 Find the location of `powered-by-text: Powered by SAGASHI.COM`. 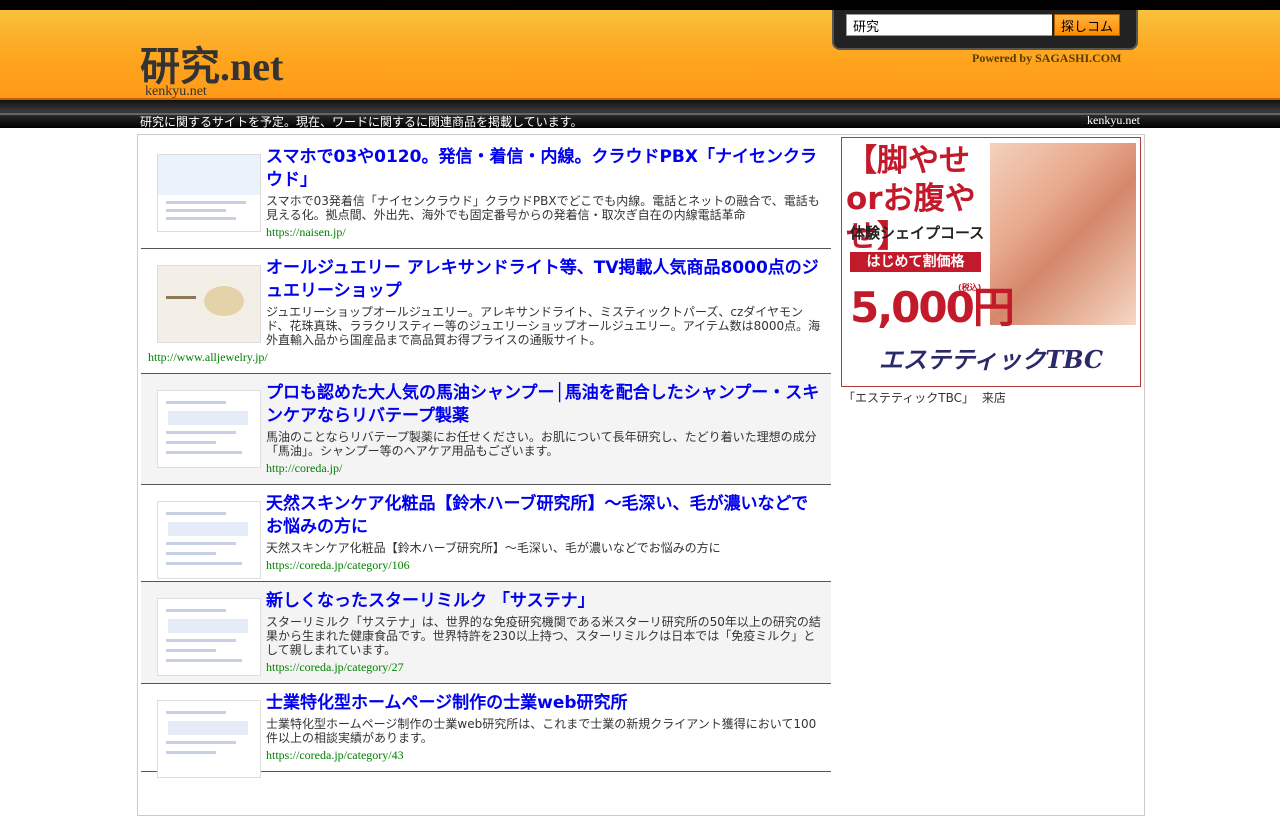

powered-by-text: Powered by SAGASHI.COM is located at coordinates (1046, 58).